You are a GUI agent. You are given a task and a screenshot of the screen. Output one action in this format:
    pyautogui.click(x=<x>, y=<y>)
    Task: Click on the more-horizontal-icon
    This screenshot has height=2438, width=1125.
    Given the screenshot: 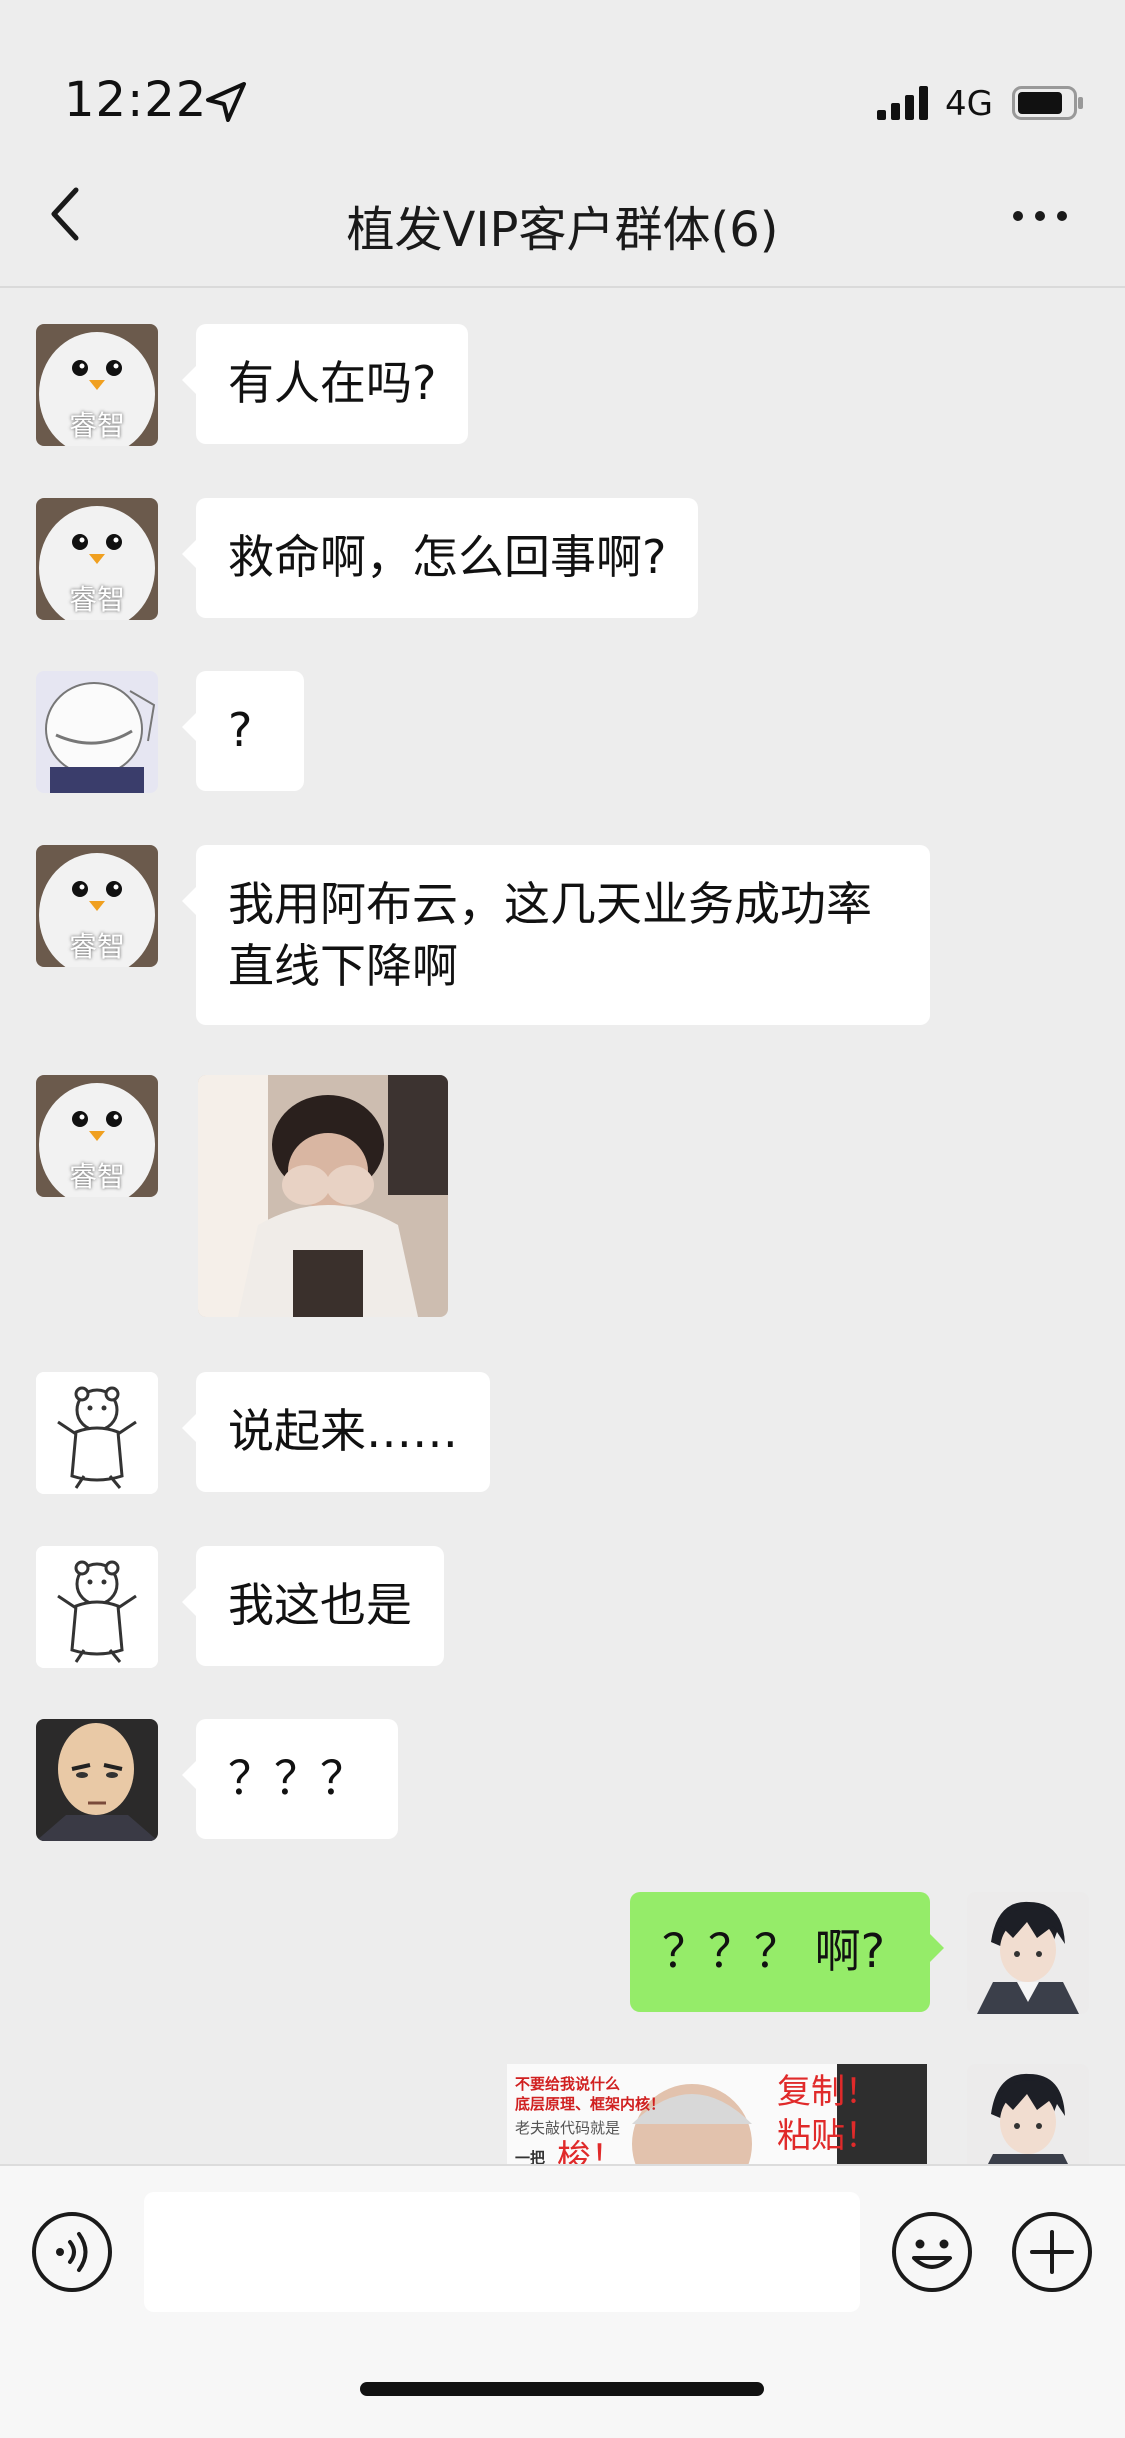 What is the action you would take?
    pyautogui.click(x=1040, y=216)
    